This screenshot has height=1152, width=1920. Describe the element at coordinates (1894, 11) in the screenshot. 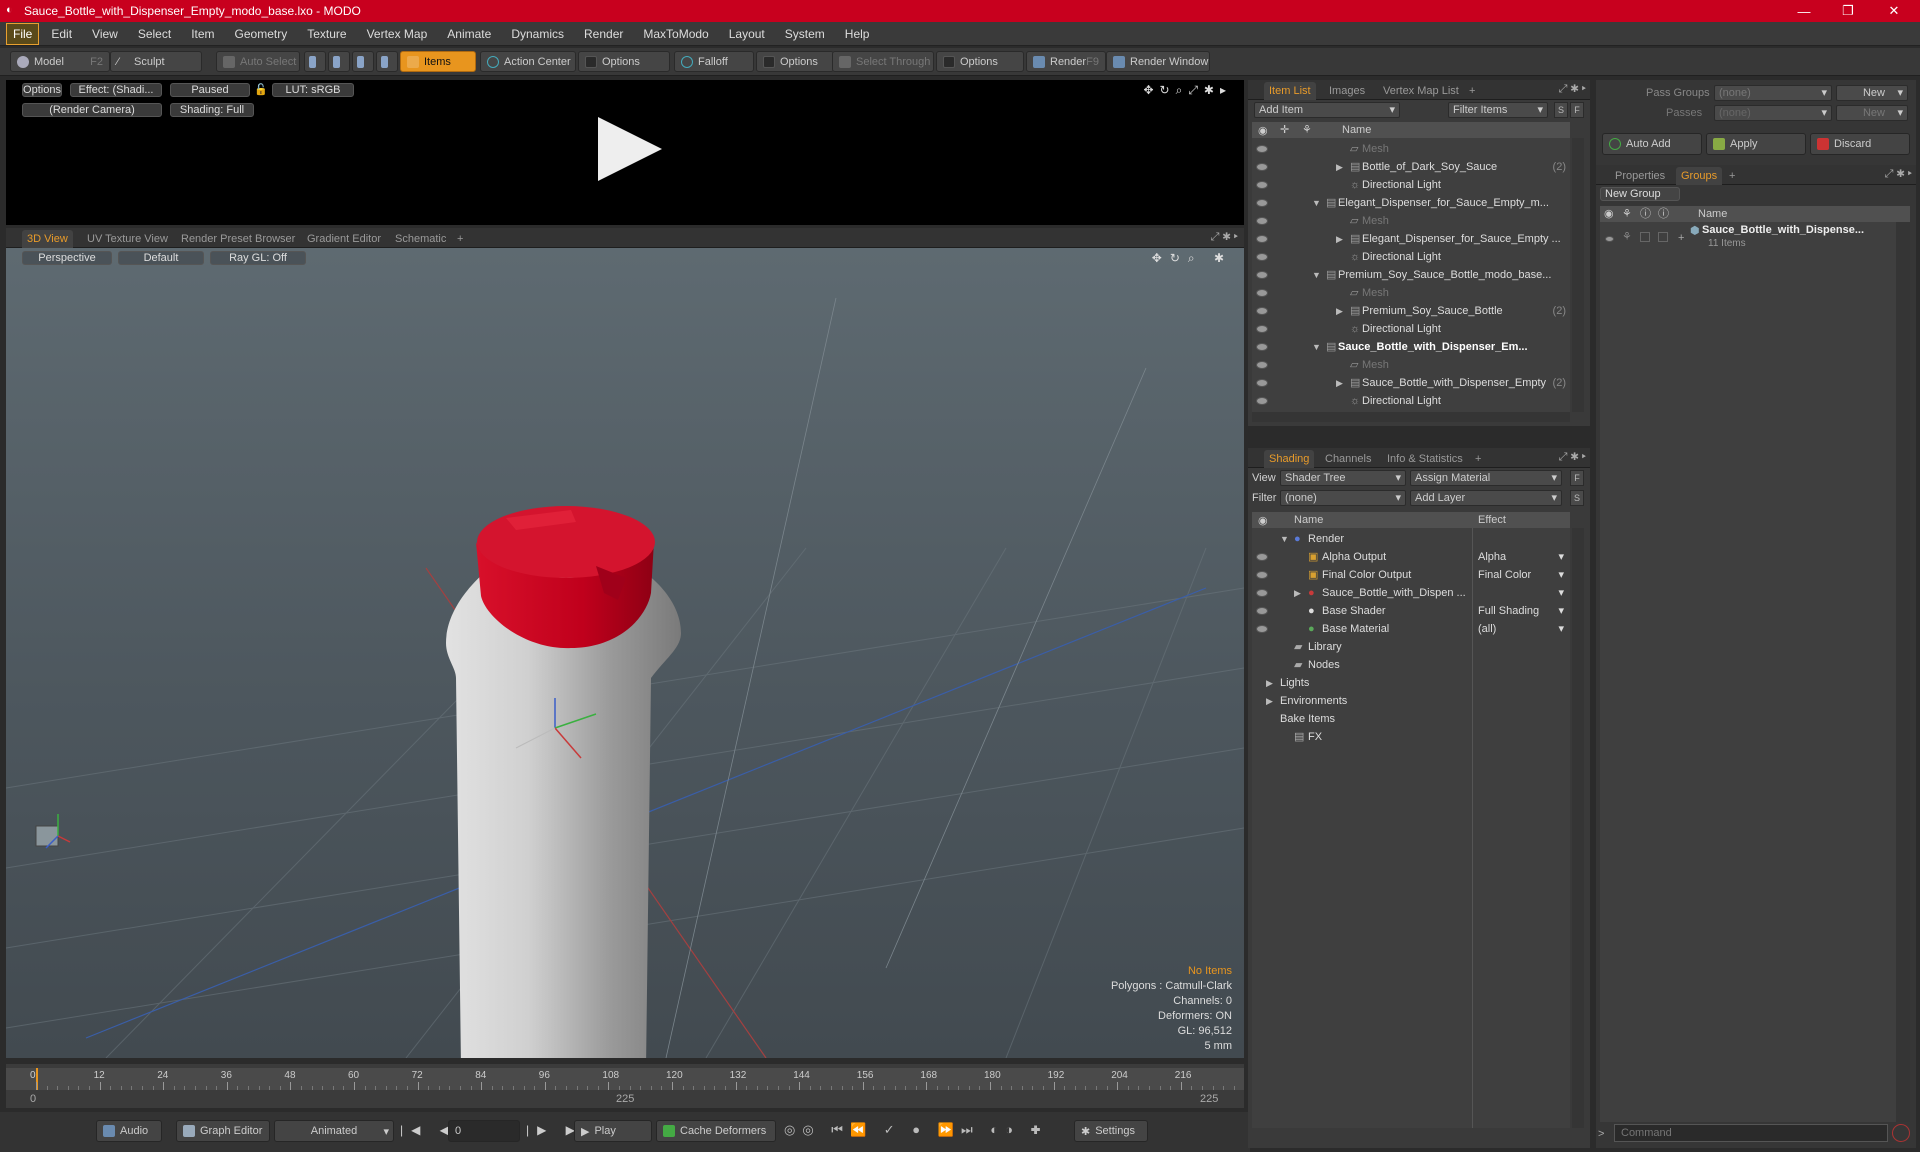

I see `close-button: ✕` at that location.